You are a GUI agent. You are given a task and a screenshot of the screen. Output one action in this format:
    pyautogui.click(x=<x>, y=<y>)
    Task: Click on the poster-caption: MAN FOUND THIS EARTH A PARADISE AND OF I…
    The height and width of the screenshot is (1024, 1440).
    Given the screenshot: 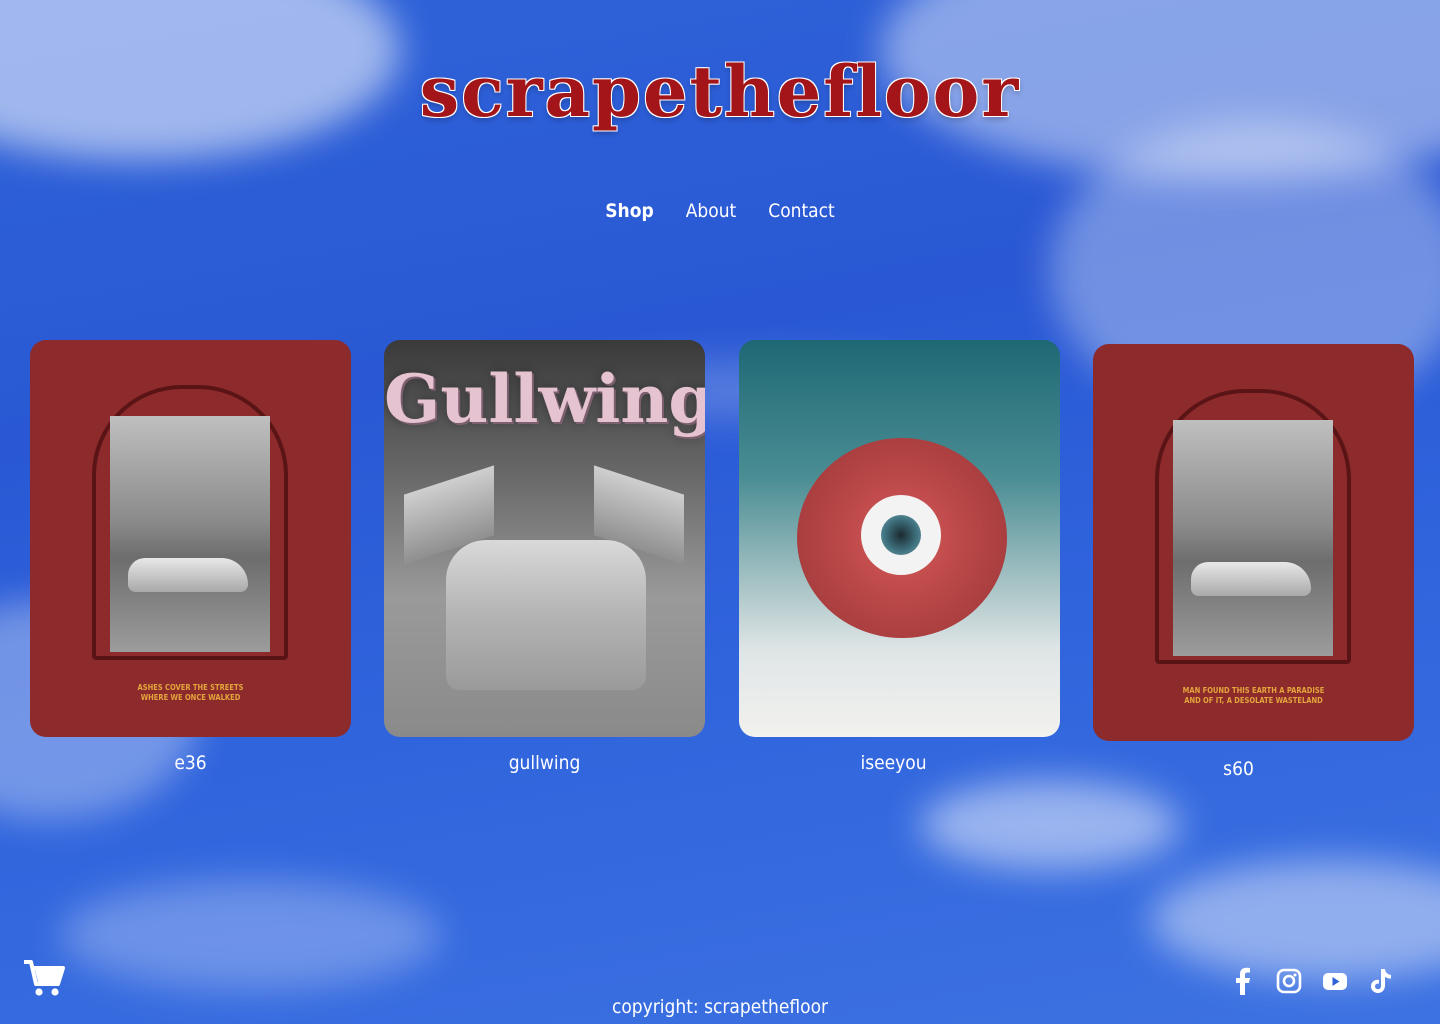 What is the action you would take?
    pyautogui.click(x=1253, y=696)
    